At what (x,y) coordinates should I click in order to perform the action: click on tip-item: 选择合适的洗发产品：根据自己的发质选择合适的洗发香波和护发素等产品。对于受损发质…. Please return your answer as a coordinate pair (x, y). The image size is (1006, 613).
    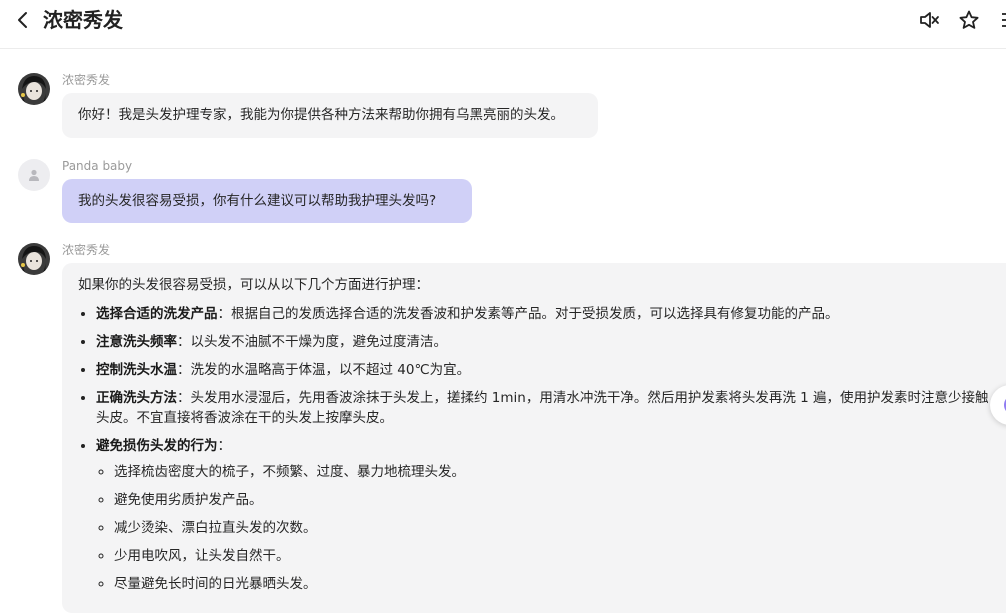
    Looking at the image, I should click on (546, 314).